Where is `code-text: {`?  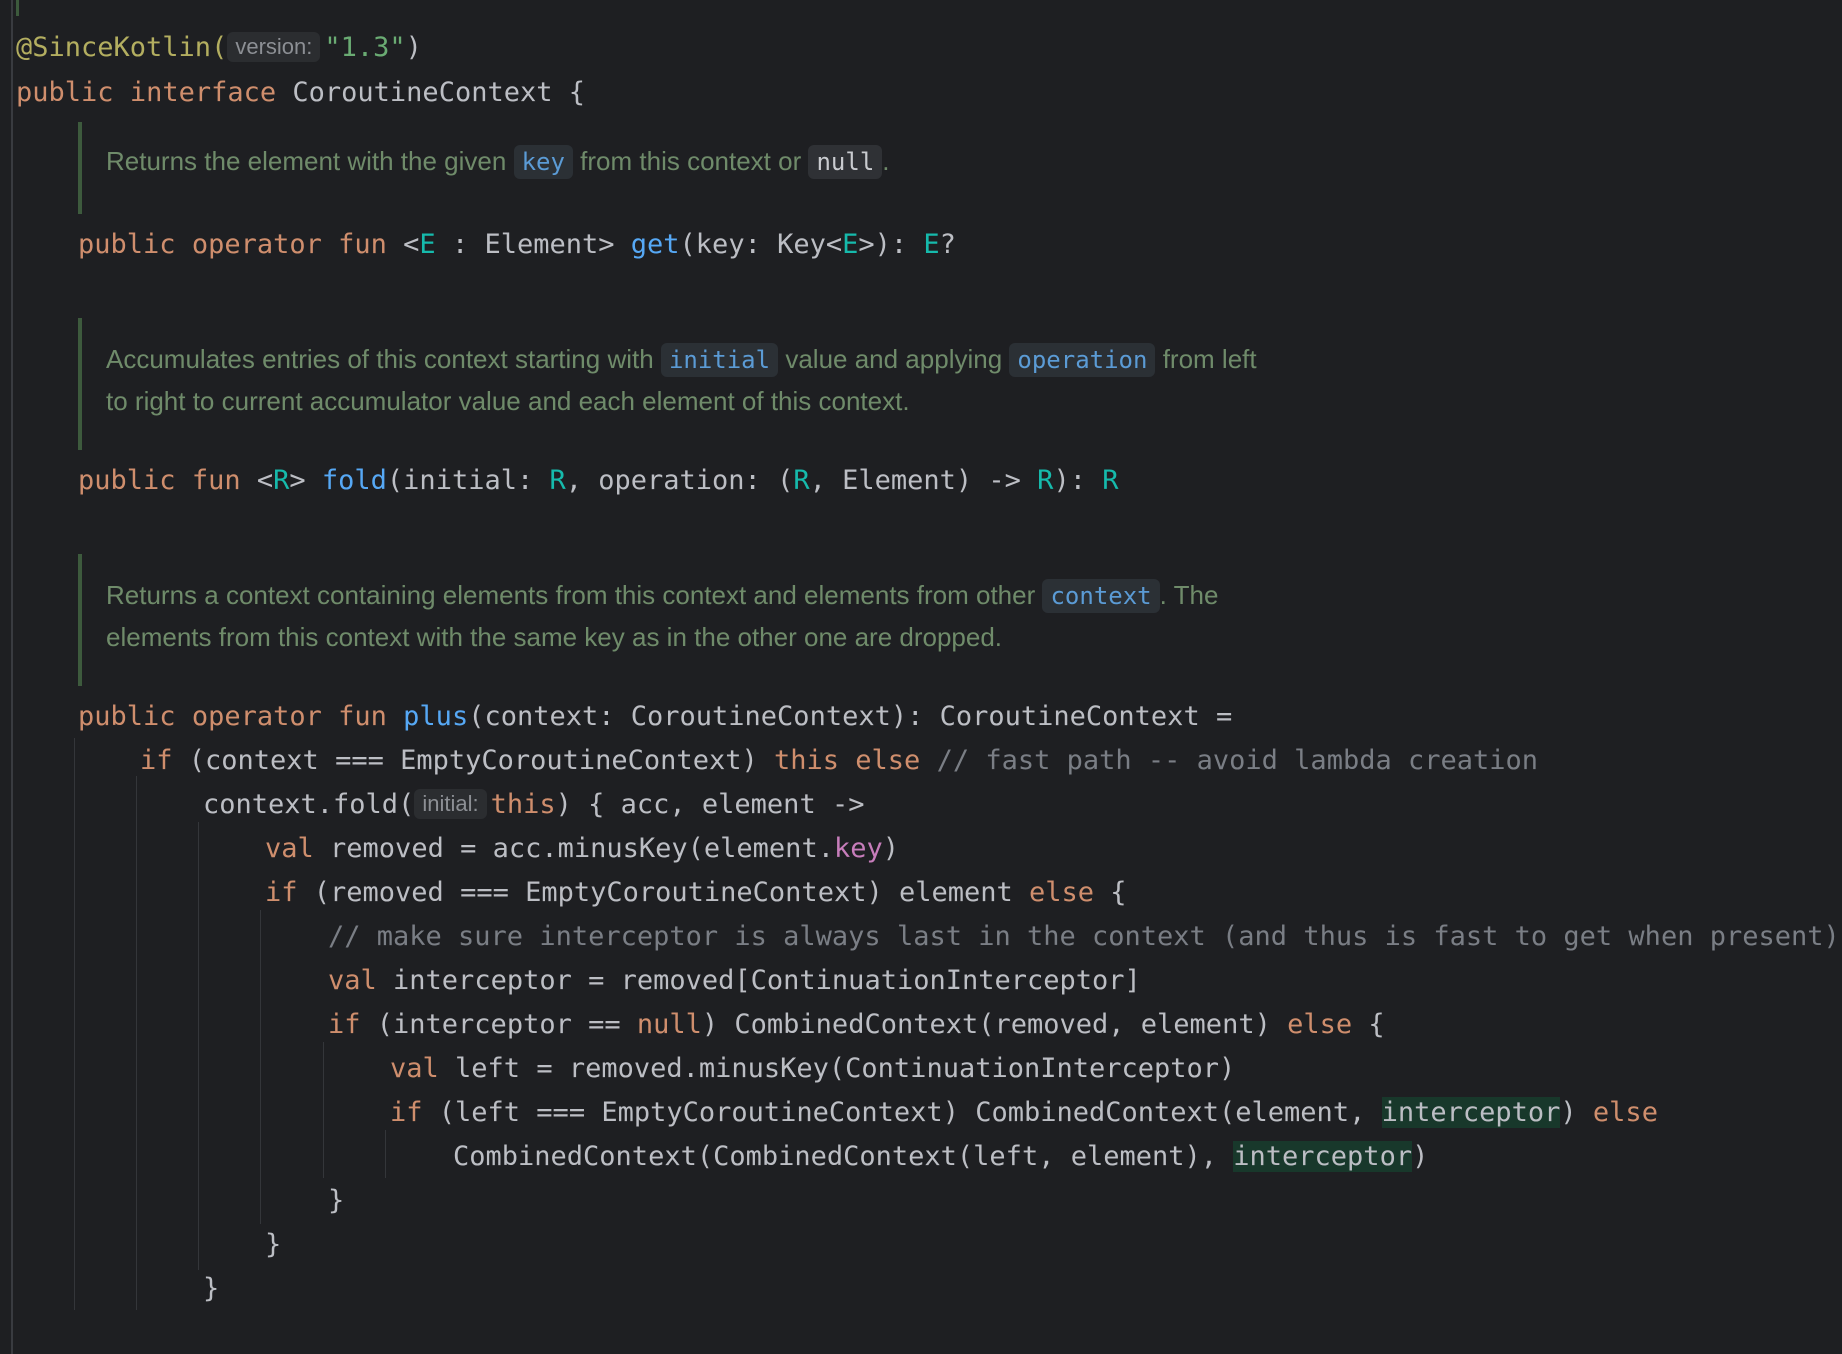
code-text: { is located at coordinates (1110, 892).